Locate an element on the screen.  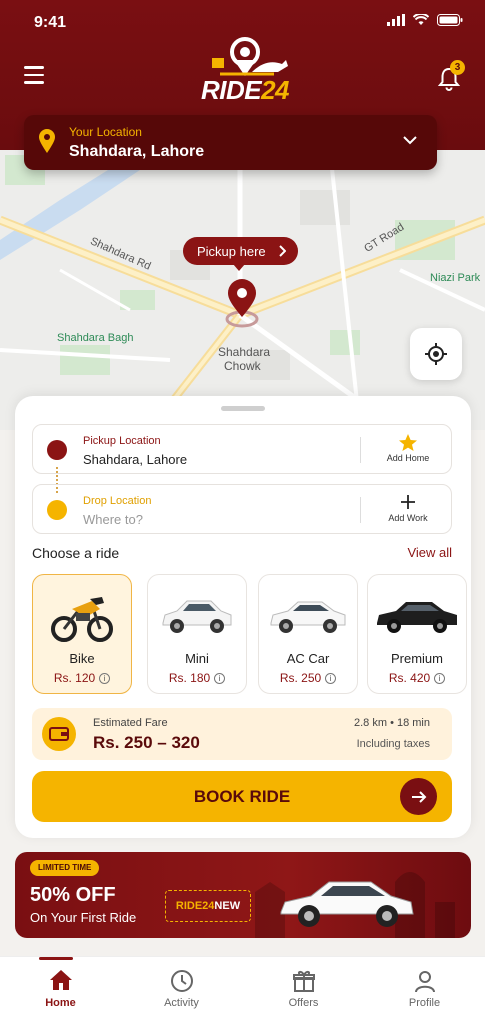
choose-ride-heading: Choose a ride is located at coordinates (76, 553).